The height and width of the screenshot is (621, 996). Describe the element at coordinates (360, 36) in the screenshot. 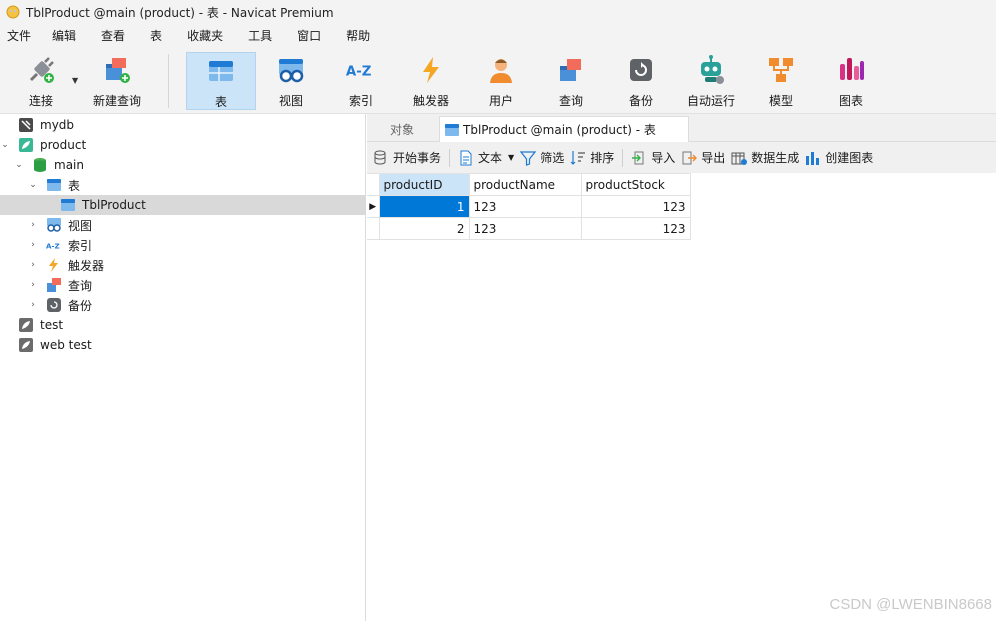

I see `menu-help: 帮助` at that location.